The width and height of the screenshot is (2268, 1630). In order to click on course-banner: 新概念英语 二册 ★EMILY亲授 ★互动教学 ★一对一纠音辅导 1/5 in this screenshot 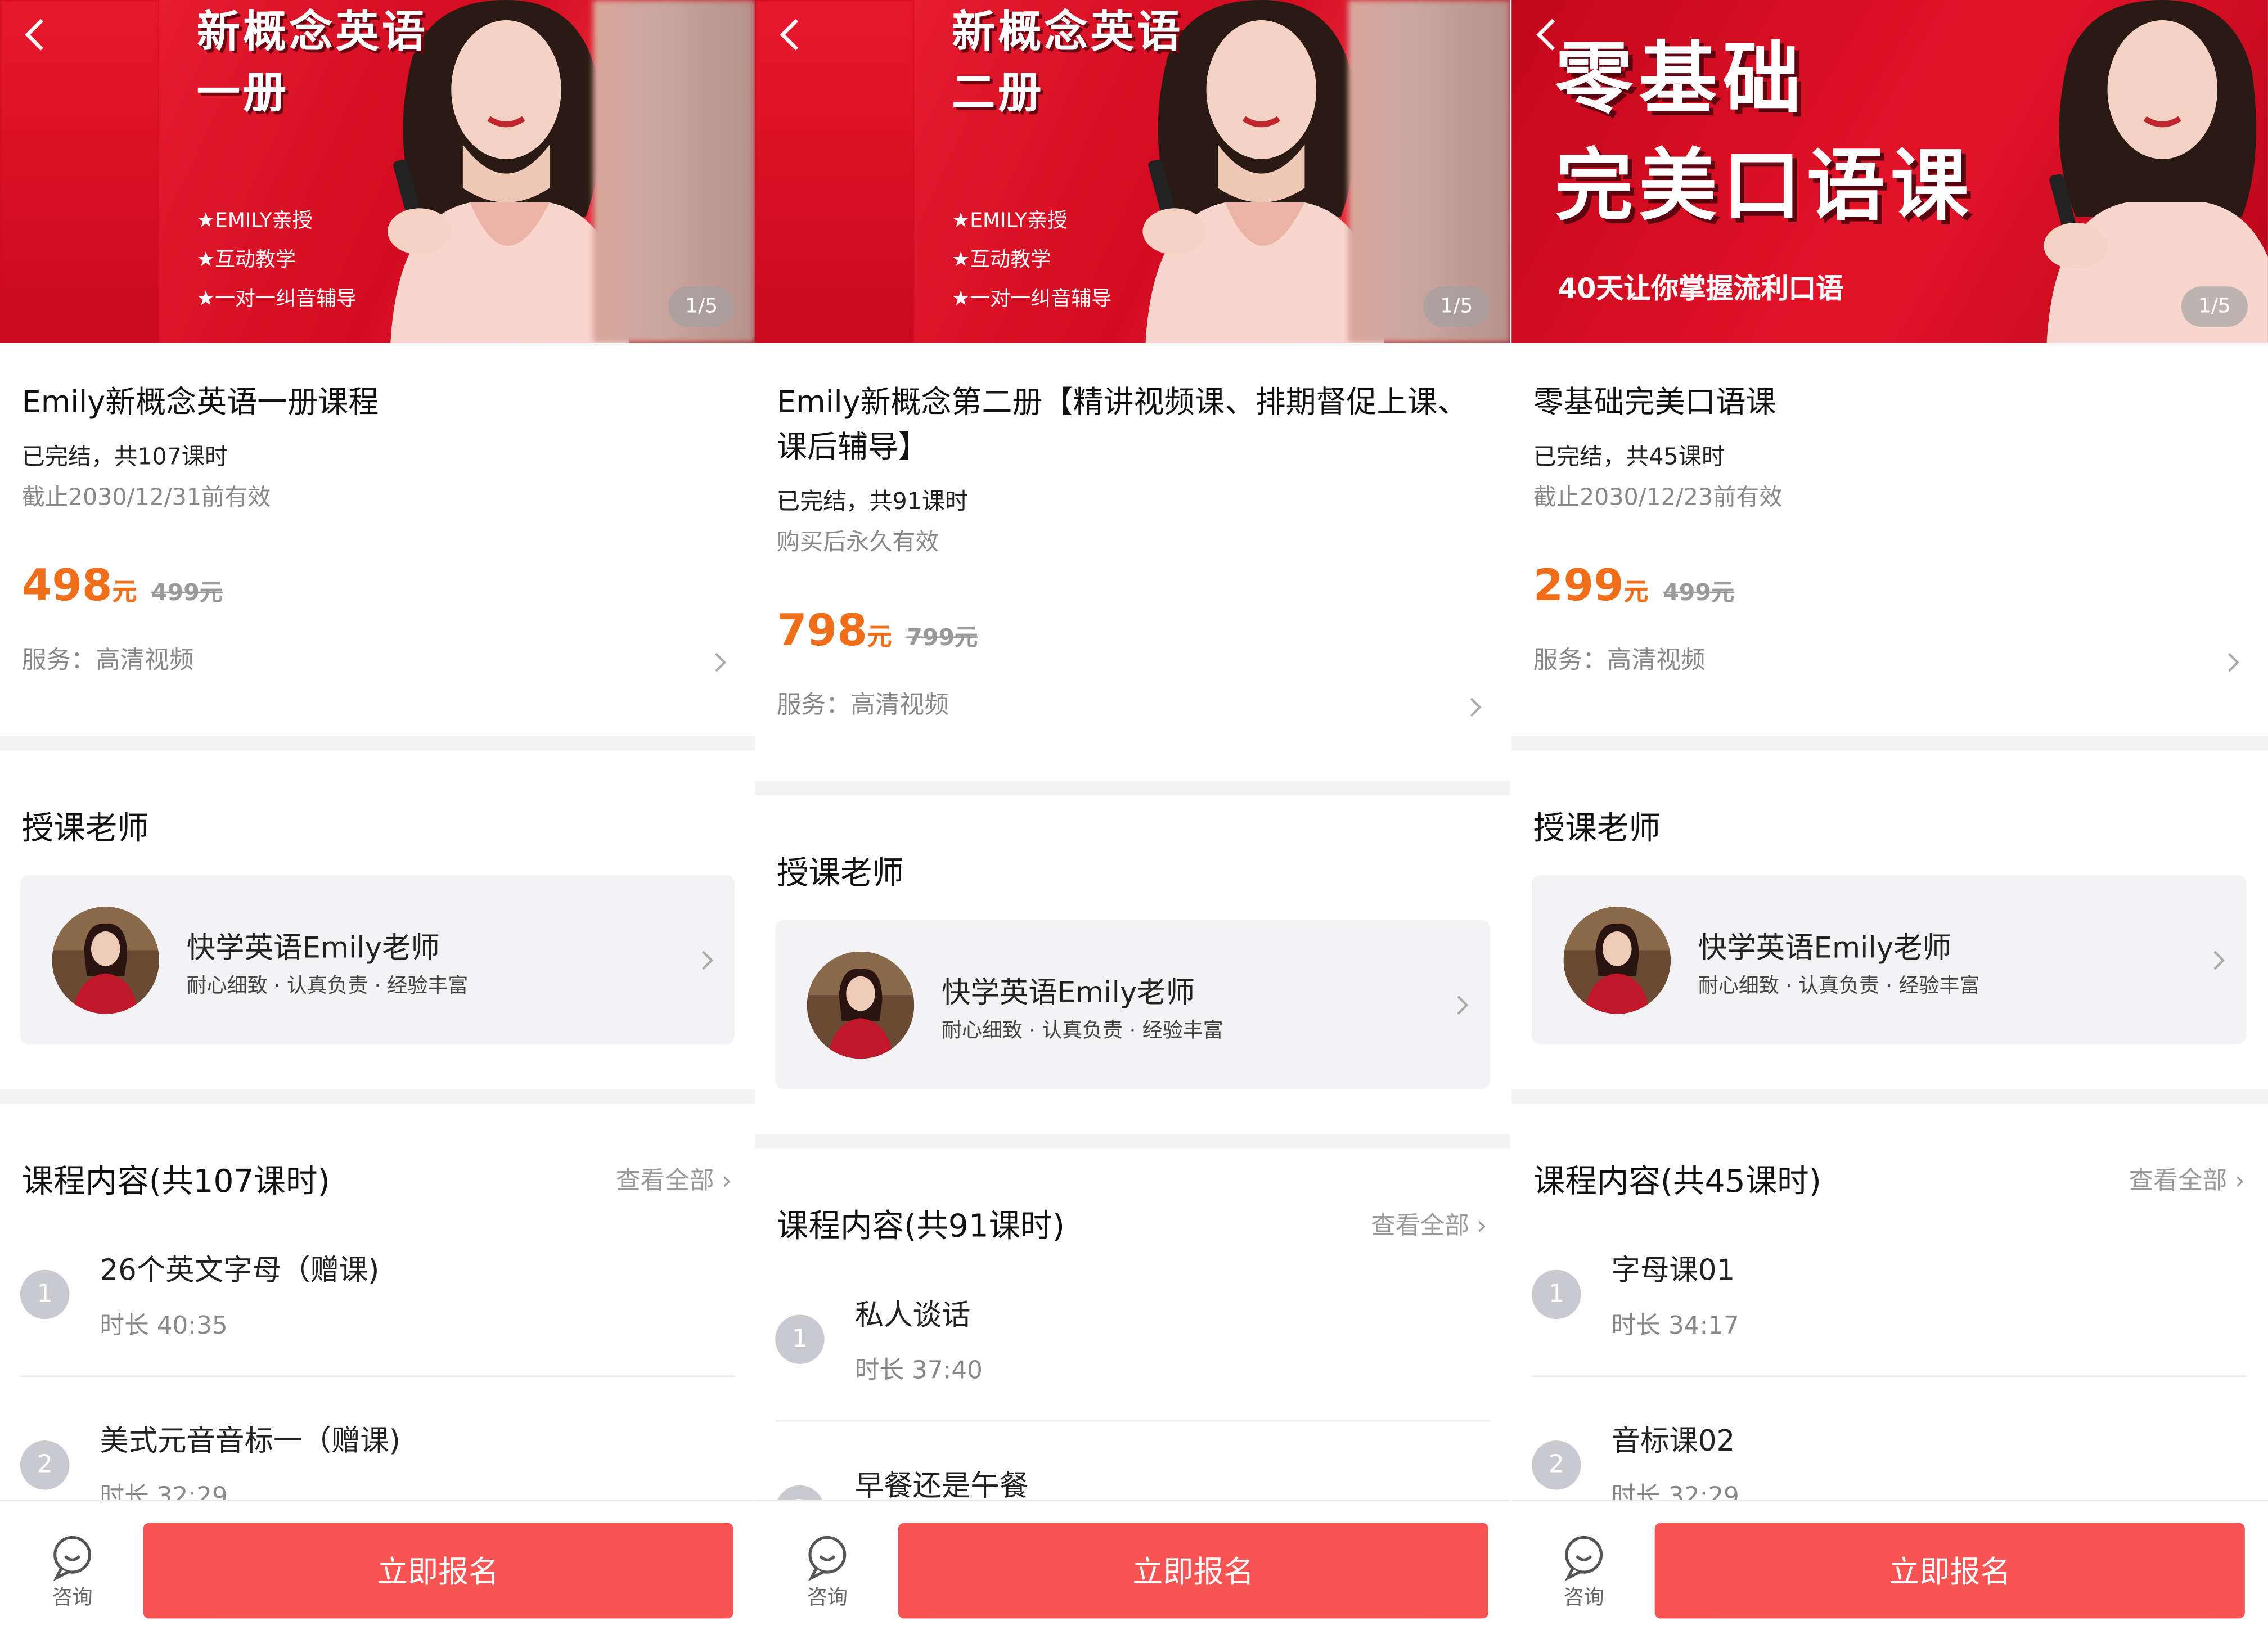, I will do `click(1132, 171)`.